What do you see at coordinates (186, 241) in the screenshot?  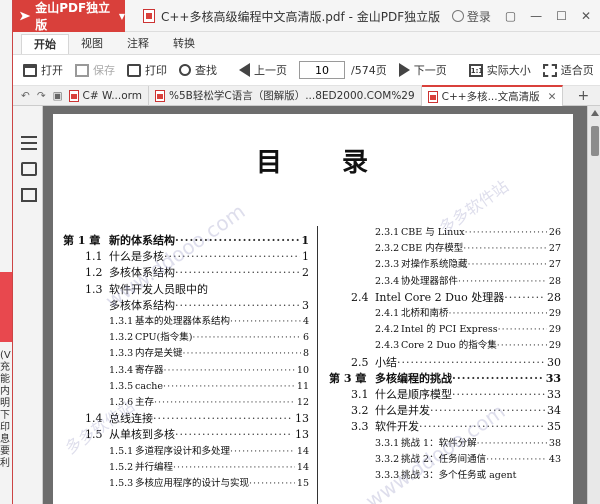 I see `toc-entry: 第 1 章新的体系结构 1` at bounding box center [186, 241].